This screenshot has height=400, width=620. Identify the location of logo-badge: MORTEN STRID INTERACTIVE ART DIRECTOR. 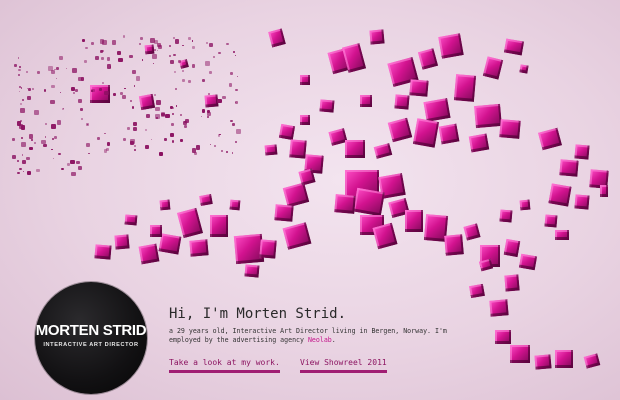
(91, 338).